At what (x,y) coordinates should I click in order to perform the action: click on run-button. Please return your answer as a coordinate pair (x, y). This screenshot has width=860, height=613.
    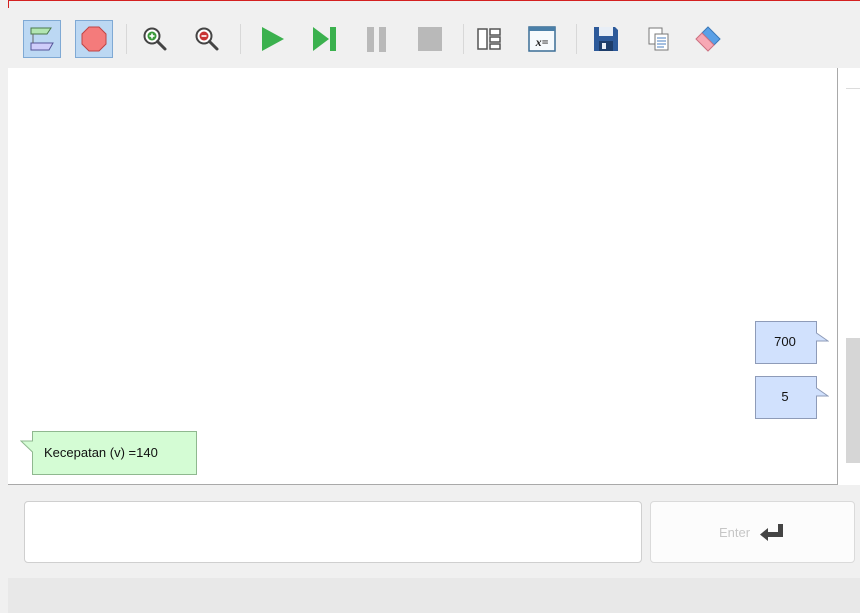
    Looking at the image, I should click on (272, 39).